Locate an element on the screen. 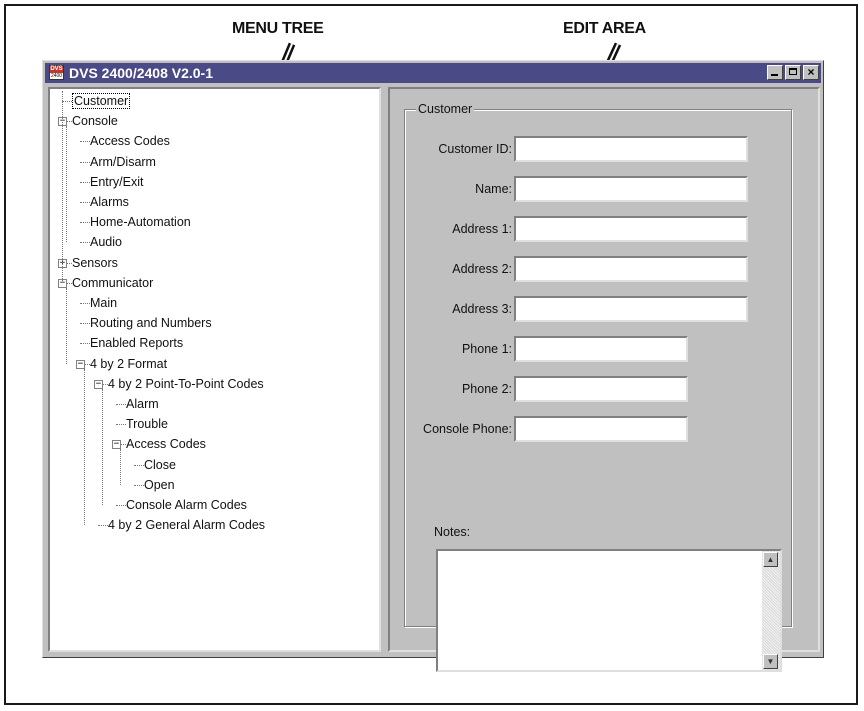 This screenshot has width=864, height=711. tree-item: Main is located at coordinates (103, 303).